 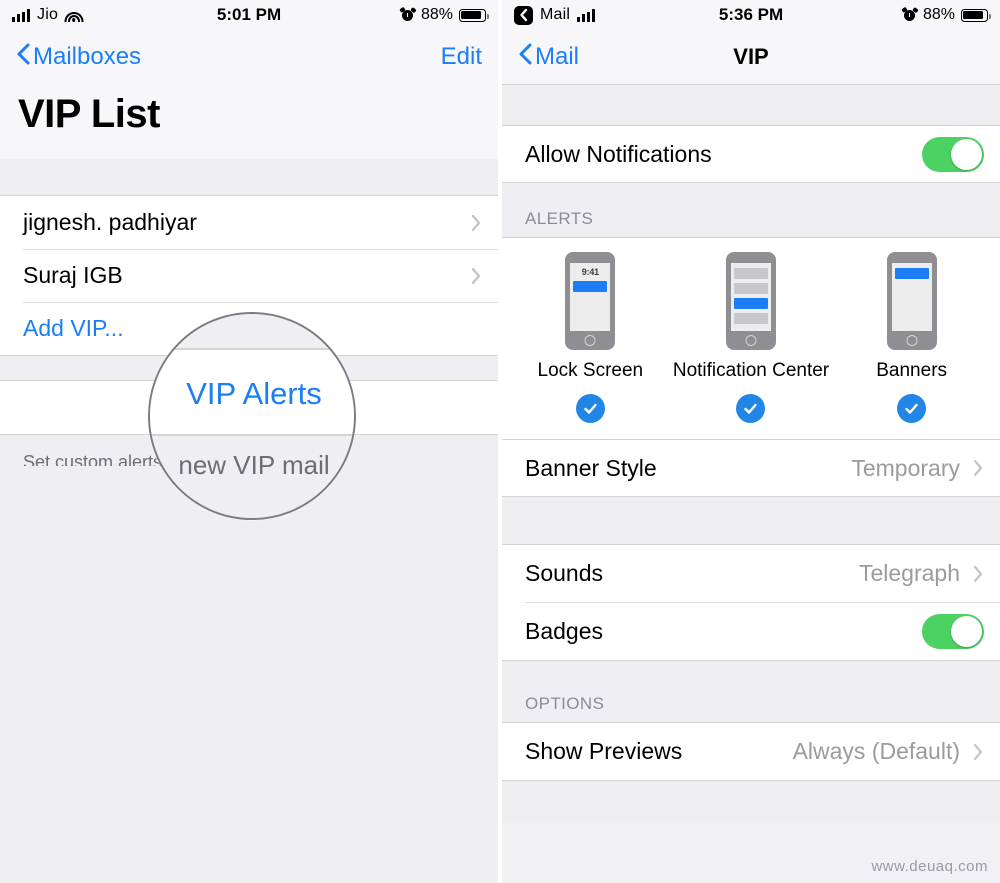 I want to click on notification-center-phone-mockup, so click(x=750, y=301).